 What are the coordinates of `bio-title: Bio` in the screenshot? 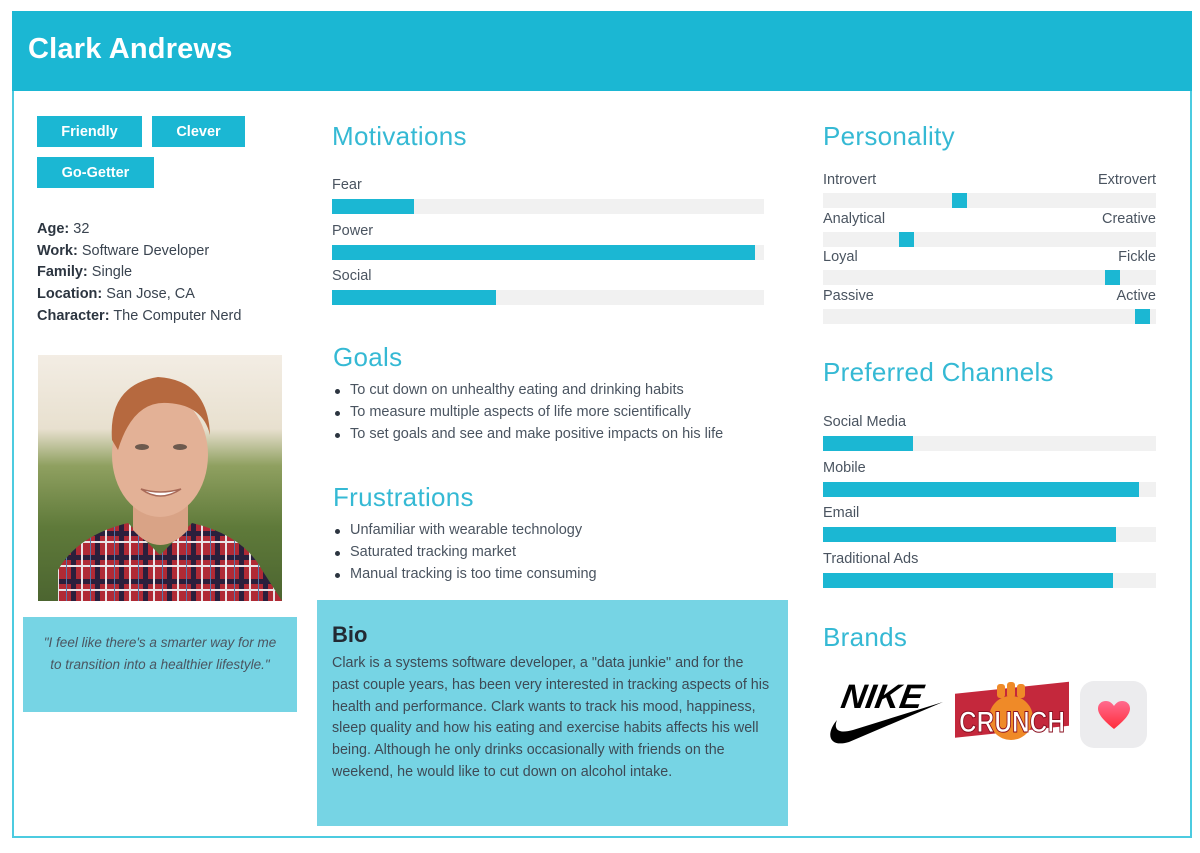 It's located at (350, 634).